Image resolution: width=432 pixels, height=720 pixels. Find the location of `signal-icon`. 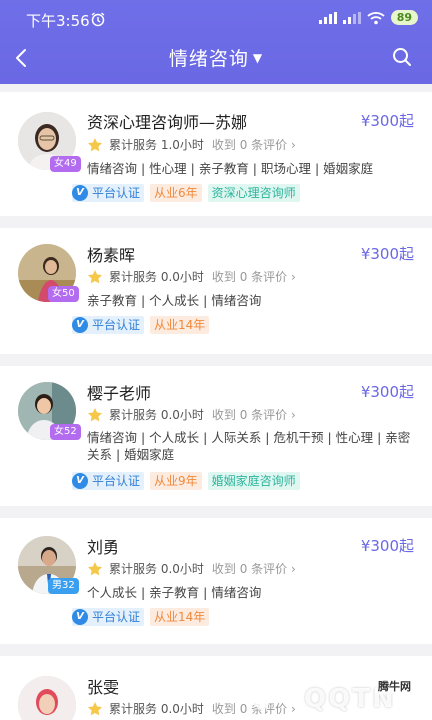

signal-icon is located at coordinates (327, 17).